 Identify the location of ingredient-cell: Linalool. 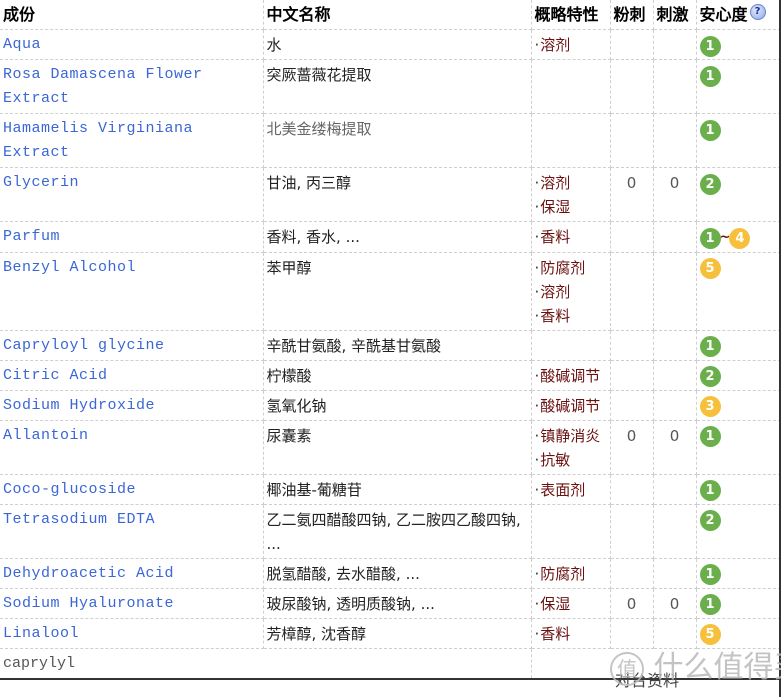
(132, 633).